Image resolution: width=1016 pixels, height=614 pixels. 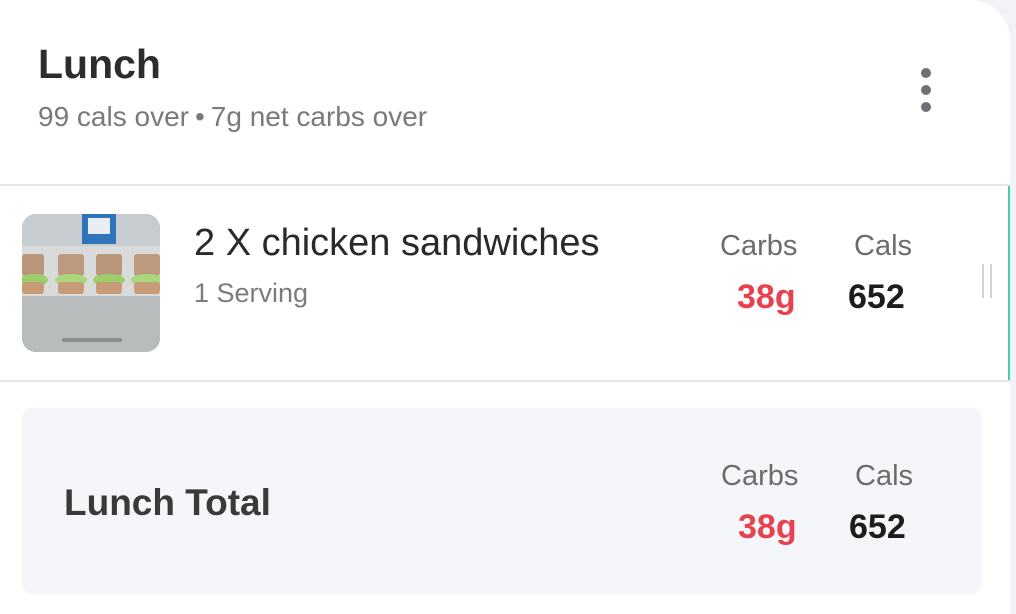 I want to click on food-serving: 1 Serving, so click(x=251, y=293).